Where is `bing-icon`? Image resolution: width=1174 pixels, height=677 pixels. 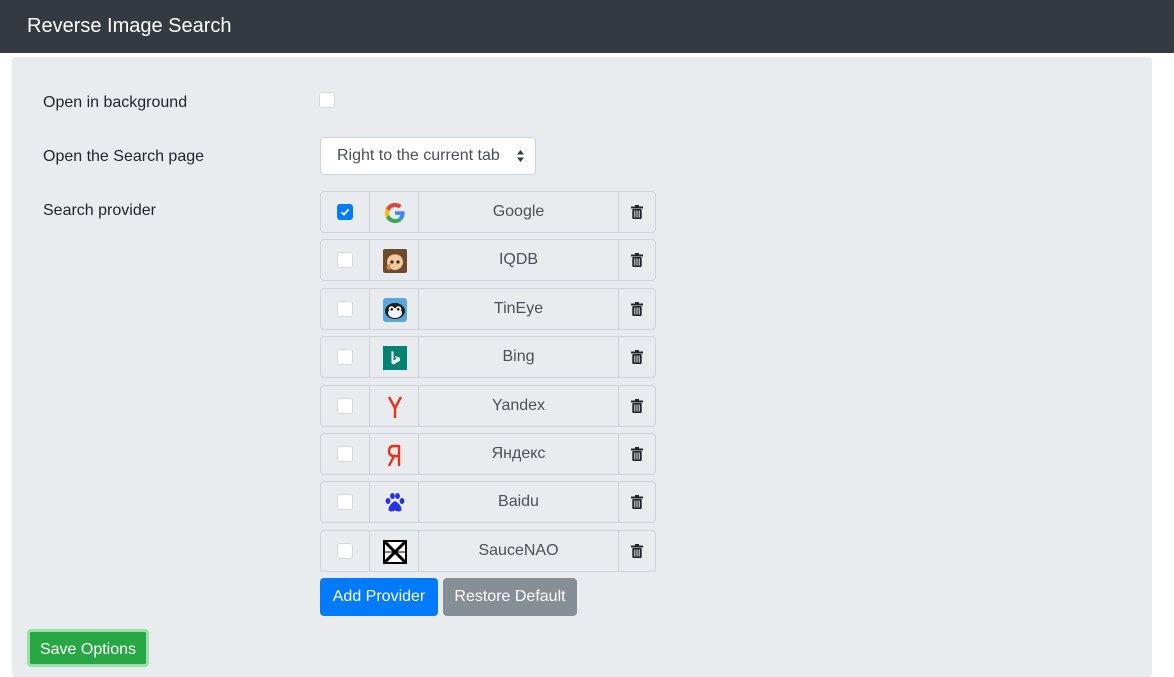
bing-icon is located at coordinates (395, 358).